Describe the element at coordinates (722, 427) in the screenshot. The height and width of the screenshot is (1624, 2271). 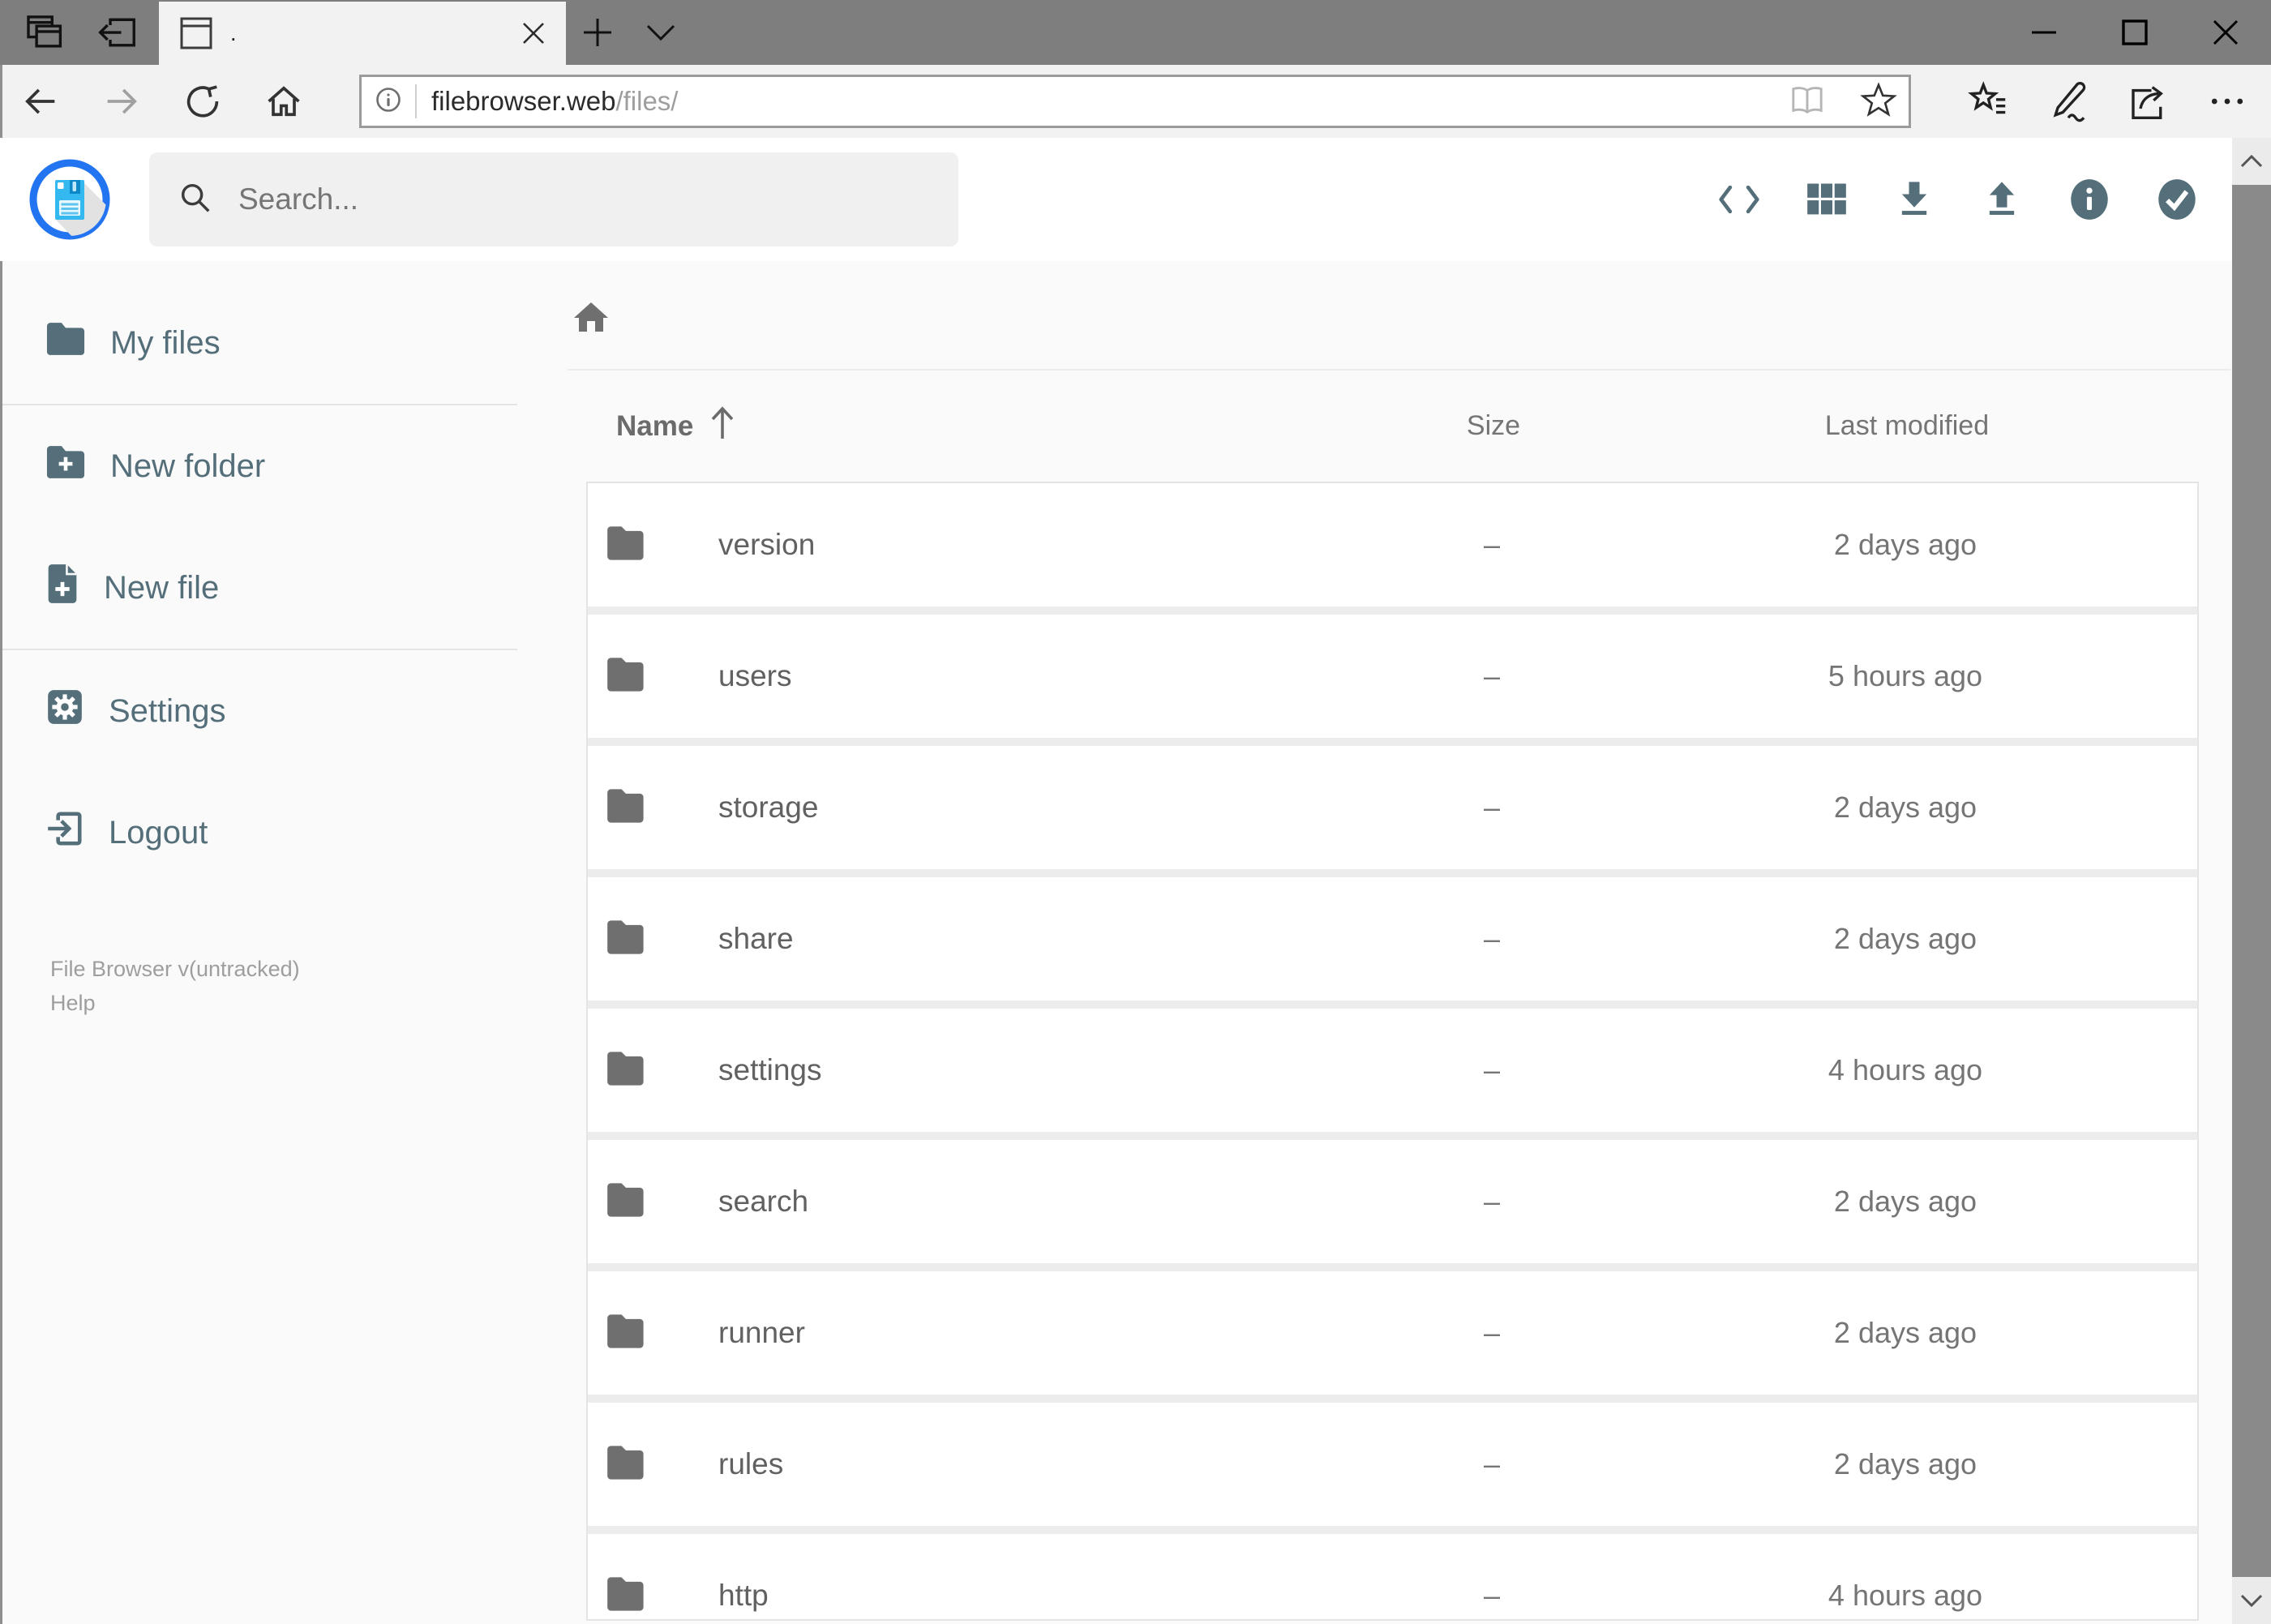
I see `sort-ascending-icon` at that location.